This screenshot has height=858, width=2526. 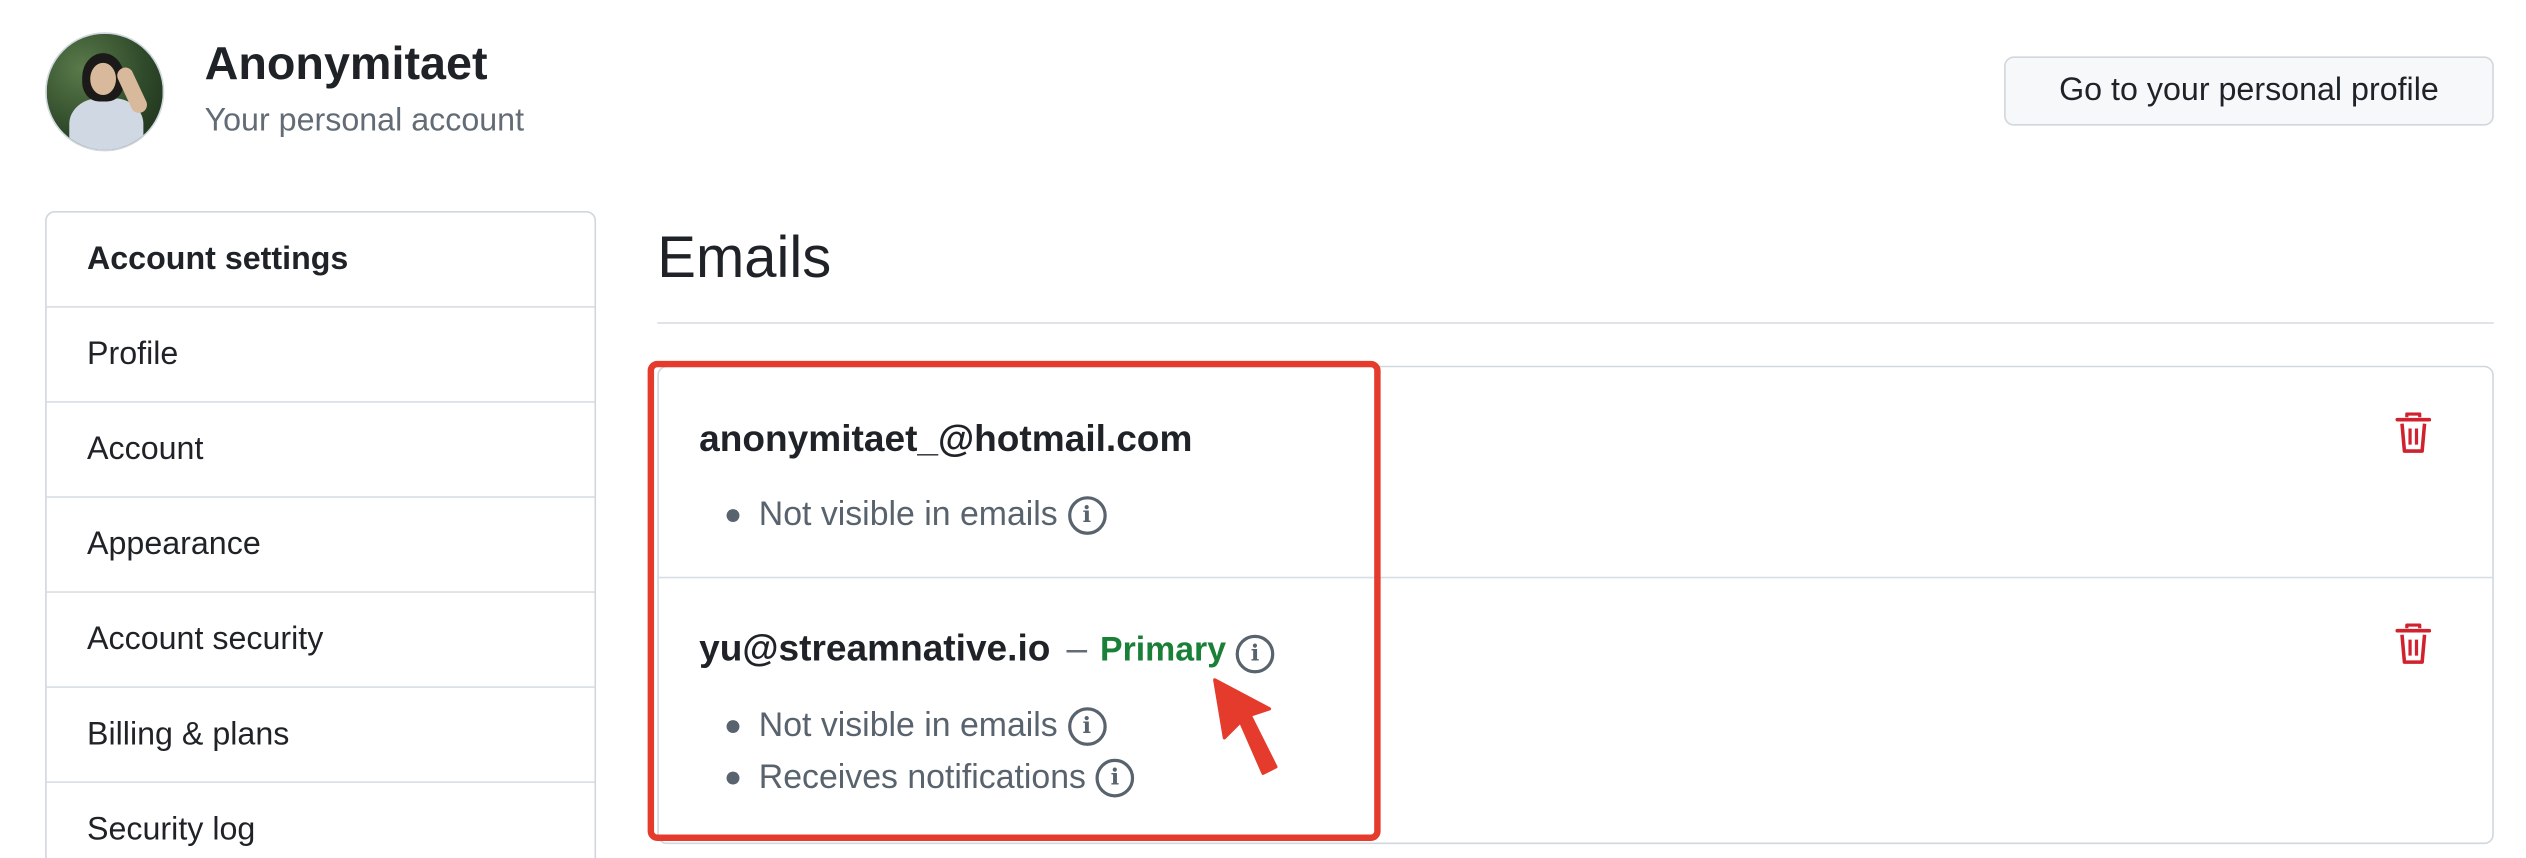 I want to click on sidebar-item-account: Account, so click(x=320, y=450).